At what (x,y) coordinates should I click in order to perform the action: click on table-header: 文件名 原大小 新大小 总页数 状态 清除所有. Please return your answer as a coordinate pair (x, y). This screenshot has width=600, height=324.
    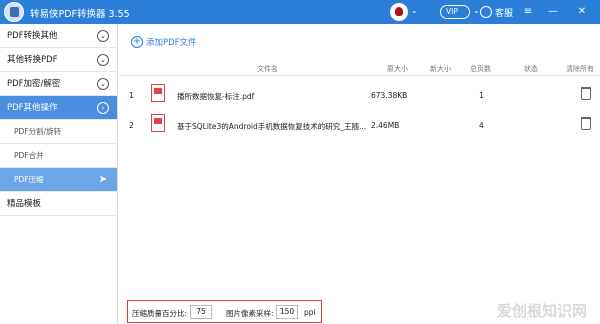
    Looking at the image, I should click on (359, 69).